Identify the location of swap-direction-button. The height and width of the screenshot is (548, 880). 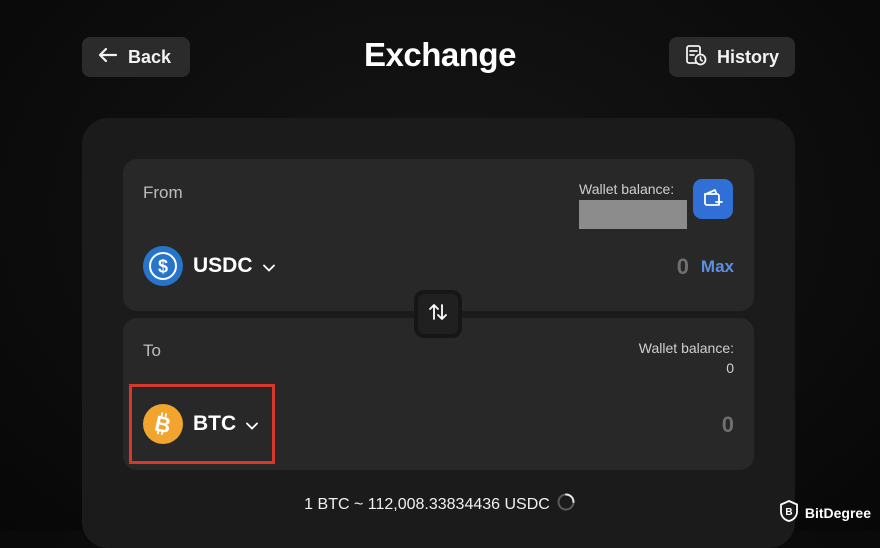
(438, 314).